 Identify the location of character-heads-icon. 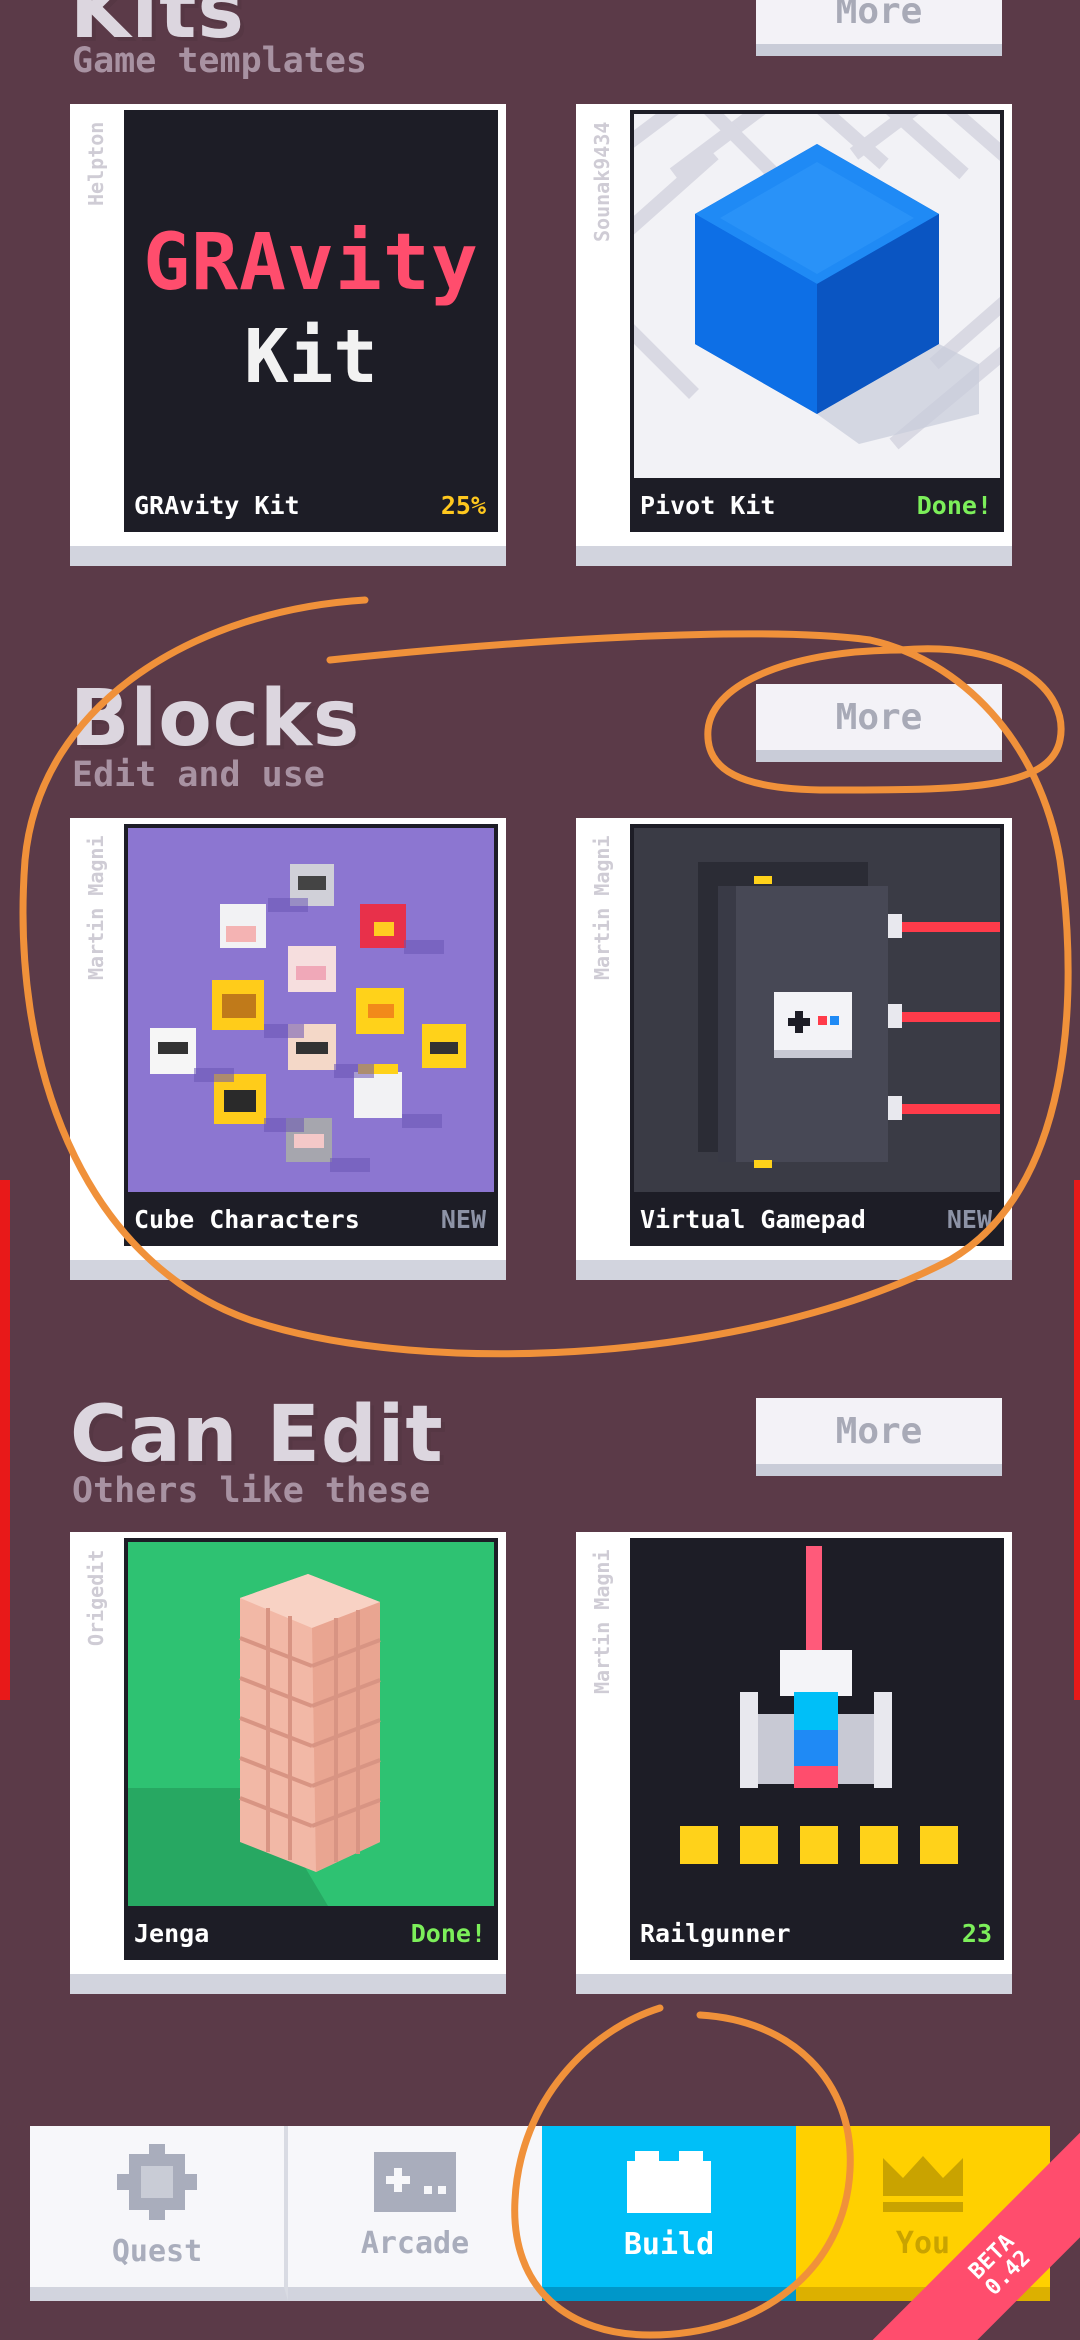
(308, 1018).